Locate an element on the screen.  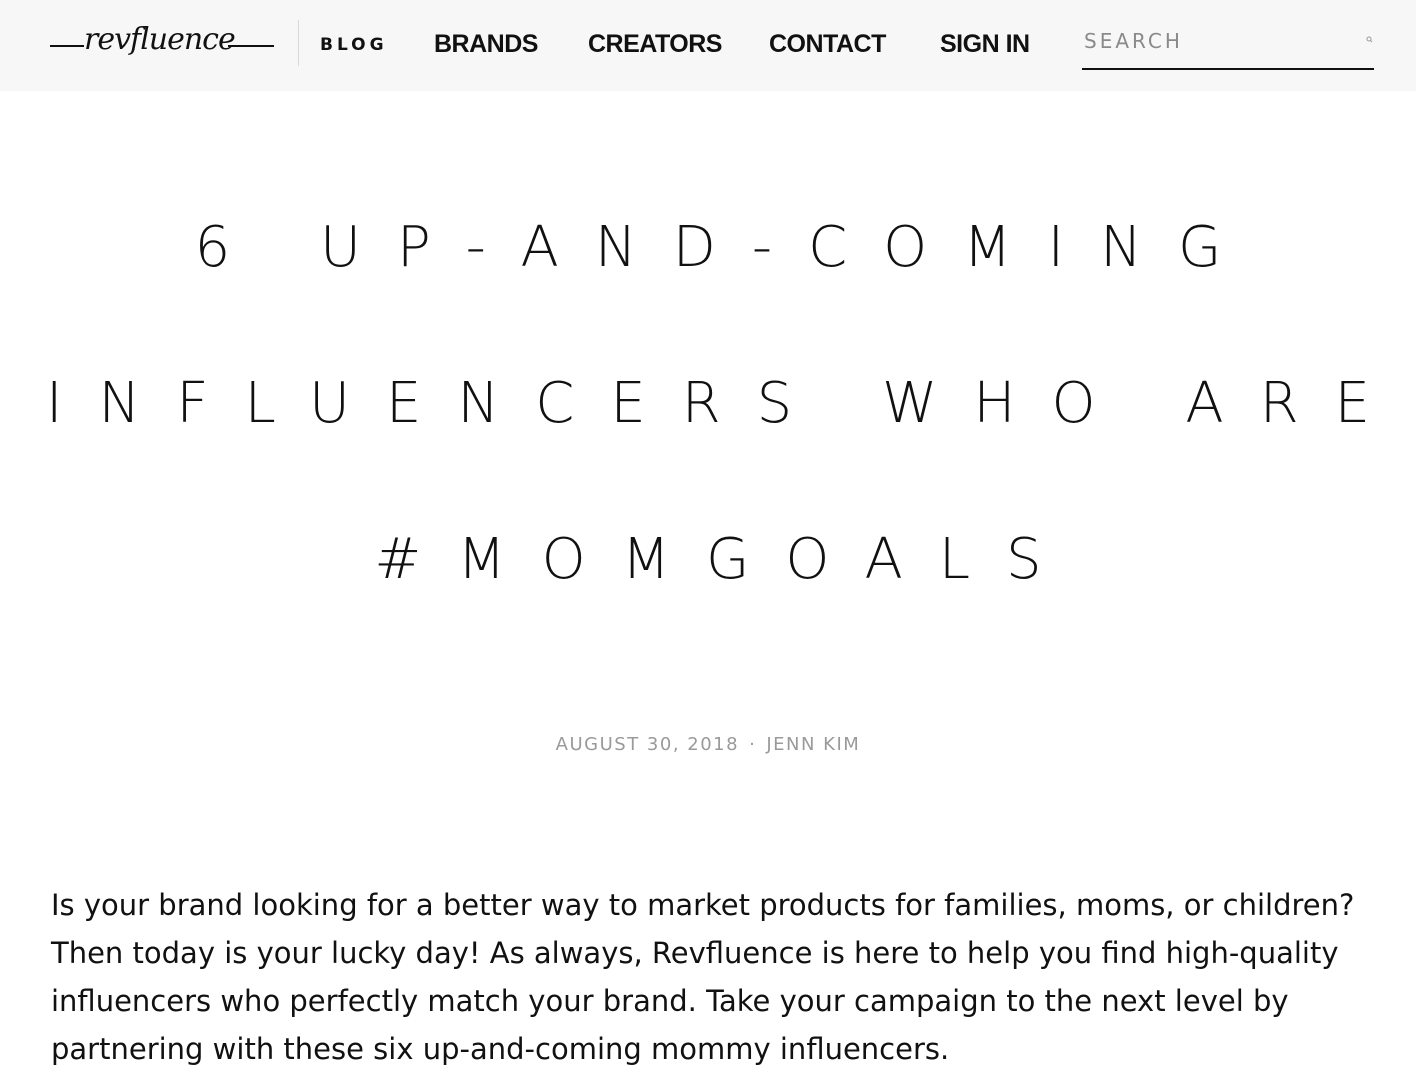
logo-line-left is located at coordinates (67, 46).